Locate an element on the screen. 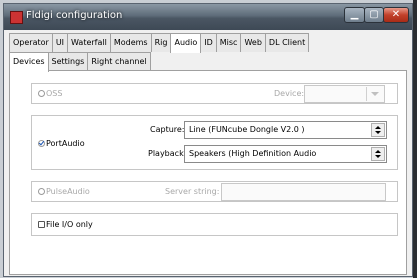 Image resolution: width=417 pixels, height=278 pixels. playback-select: Speakers (High Definition Audio is located at coordinates (285, 154).